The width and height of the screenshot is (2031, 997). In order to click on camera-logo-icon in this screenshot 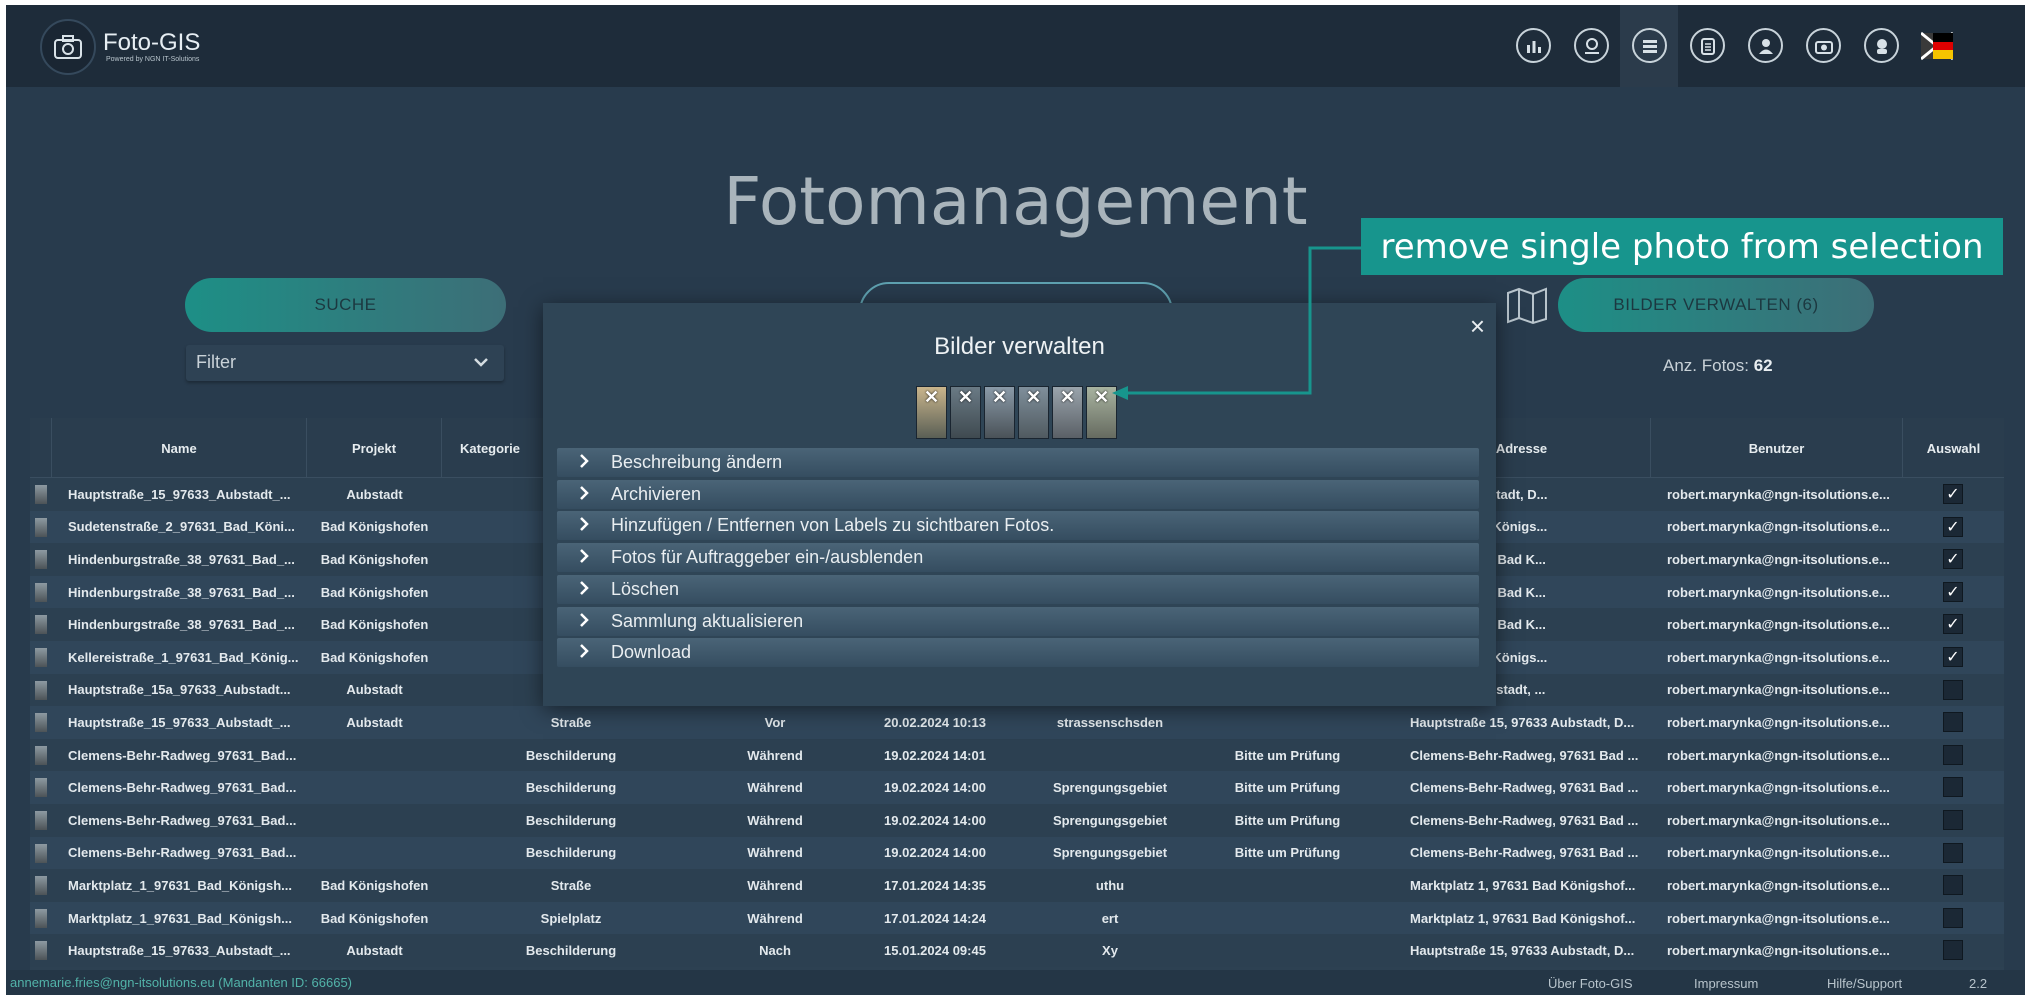, I will do `click(68, 47)`.